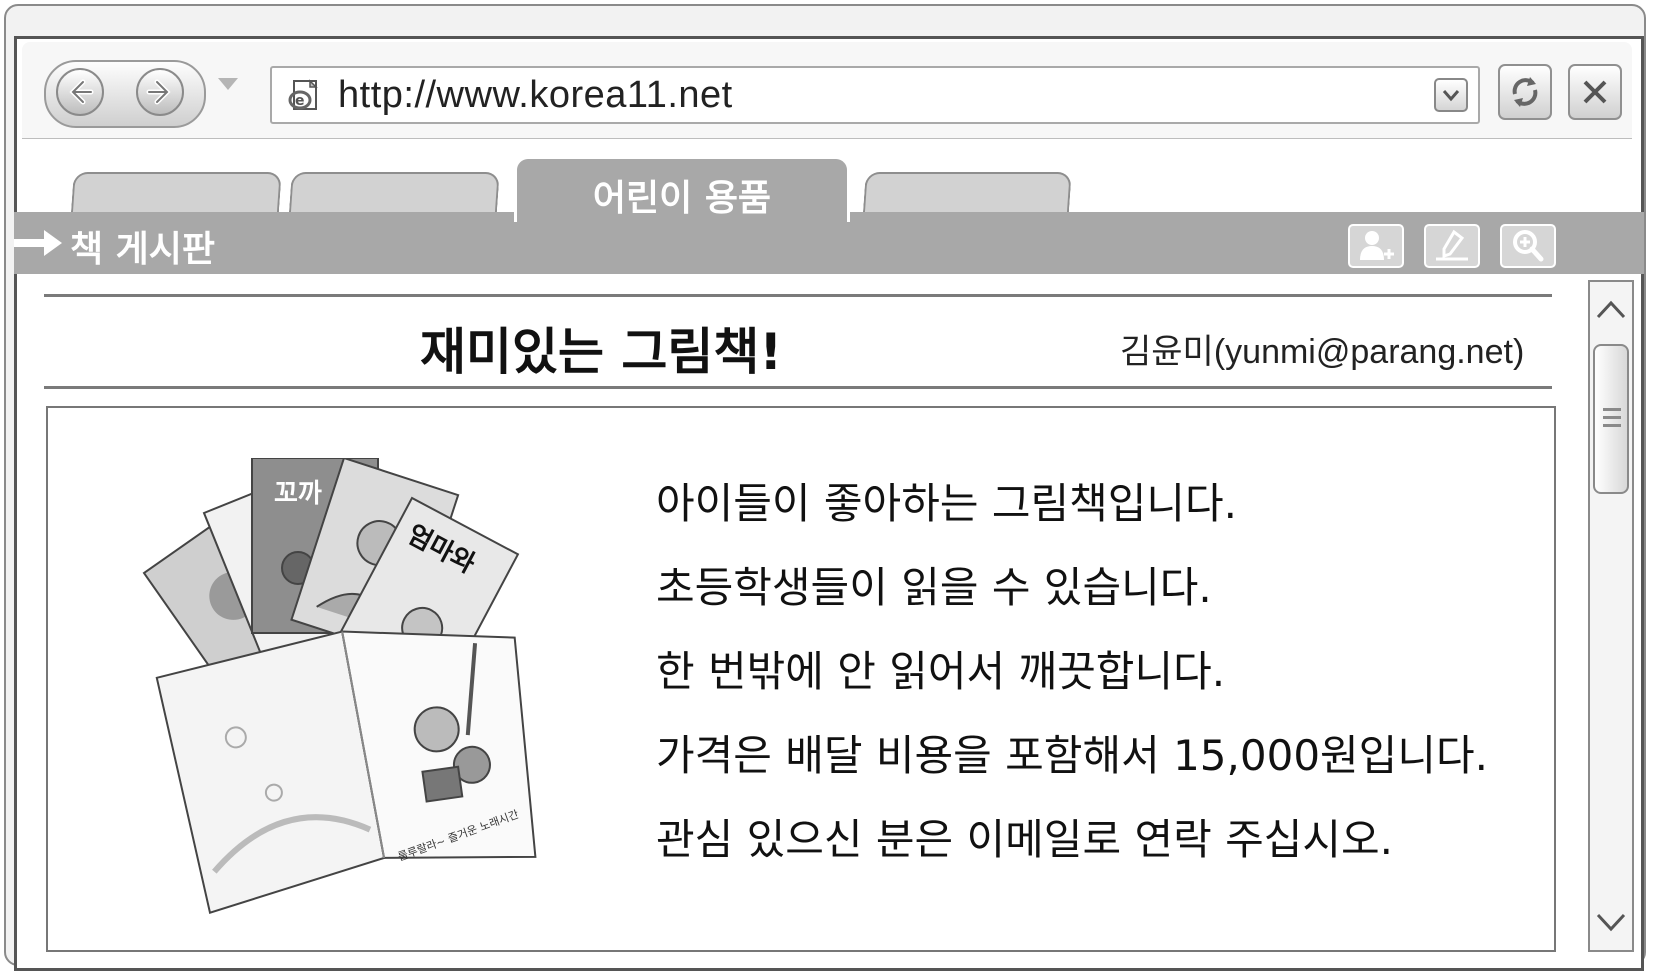 The image size is (1654, 976). What do you see at coordinates (143, 249) in the screenshot?
I see `board-title: 책 게시판` at bounding box center [143, 249].